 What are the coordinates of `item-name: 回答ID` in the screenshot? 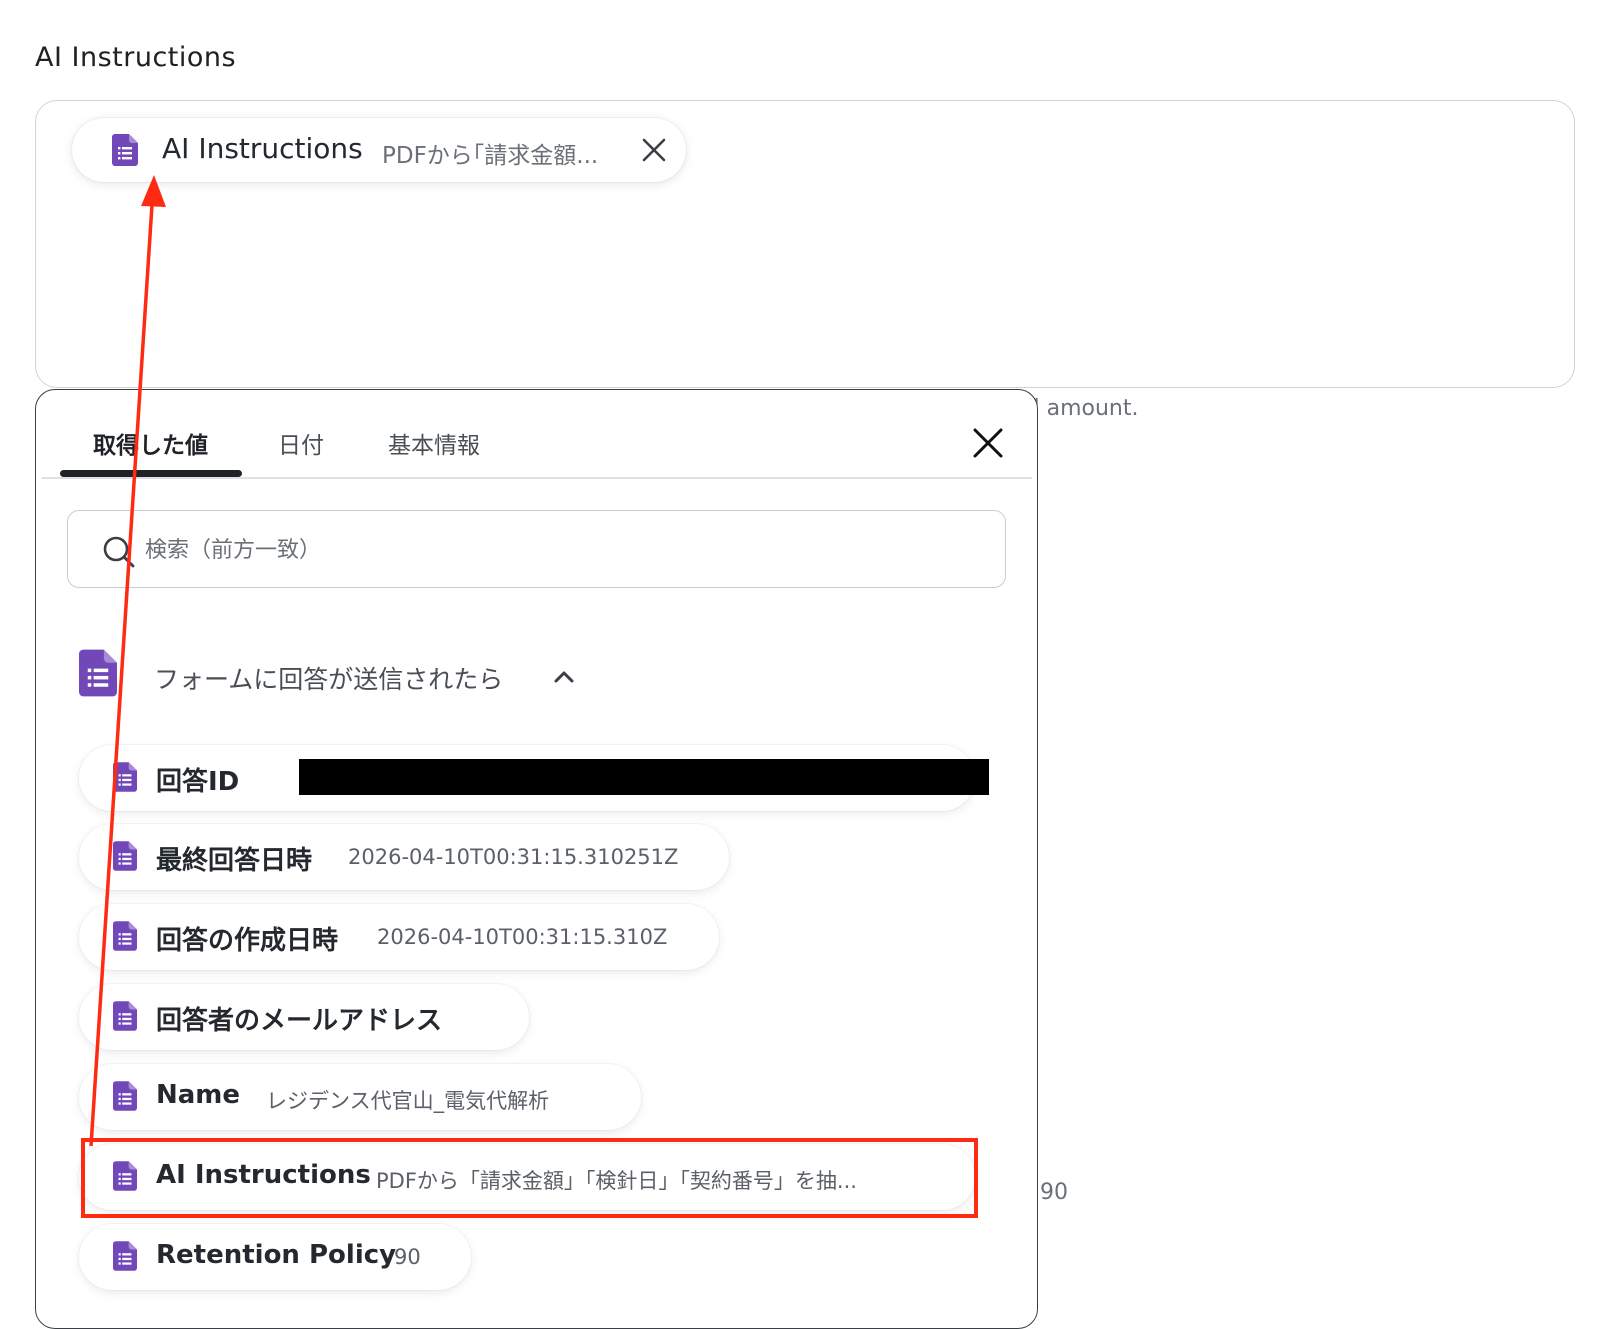 It's located at (198, 782).